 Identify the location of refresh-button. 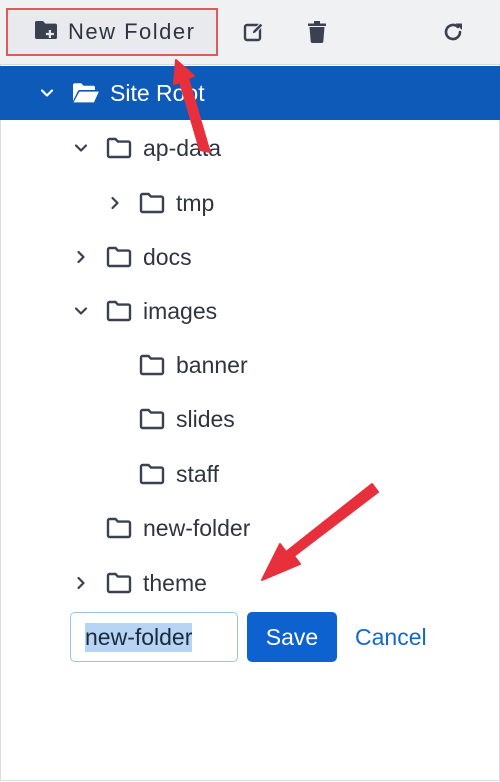
(453, 32).